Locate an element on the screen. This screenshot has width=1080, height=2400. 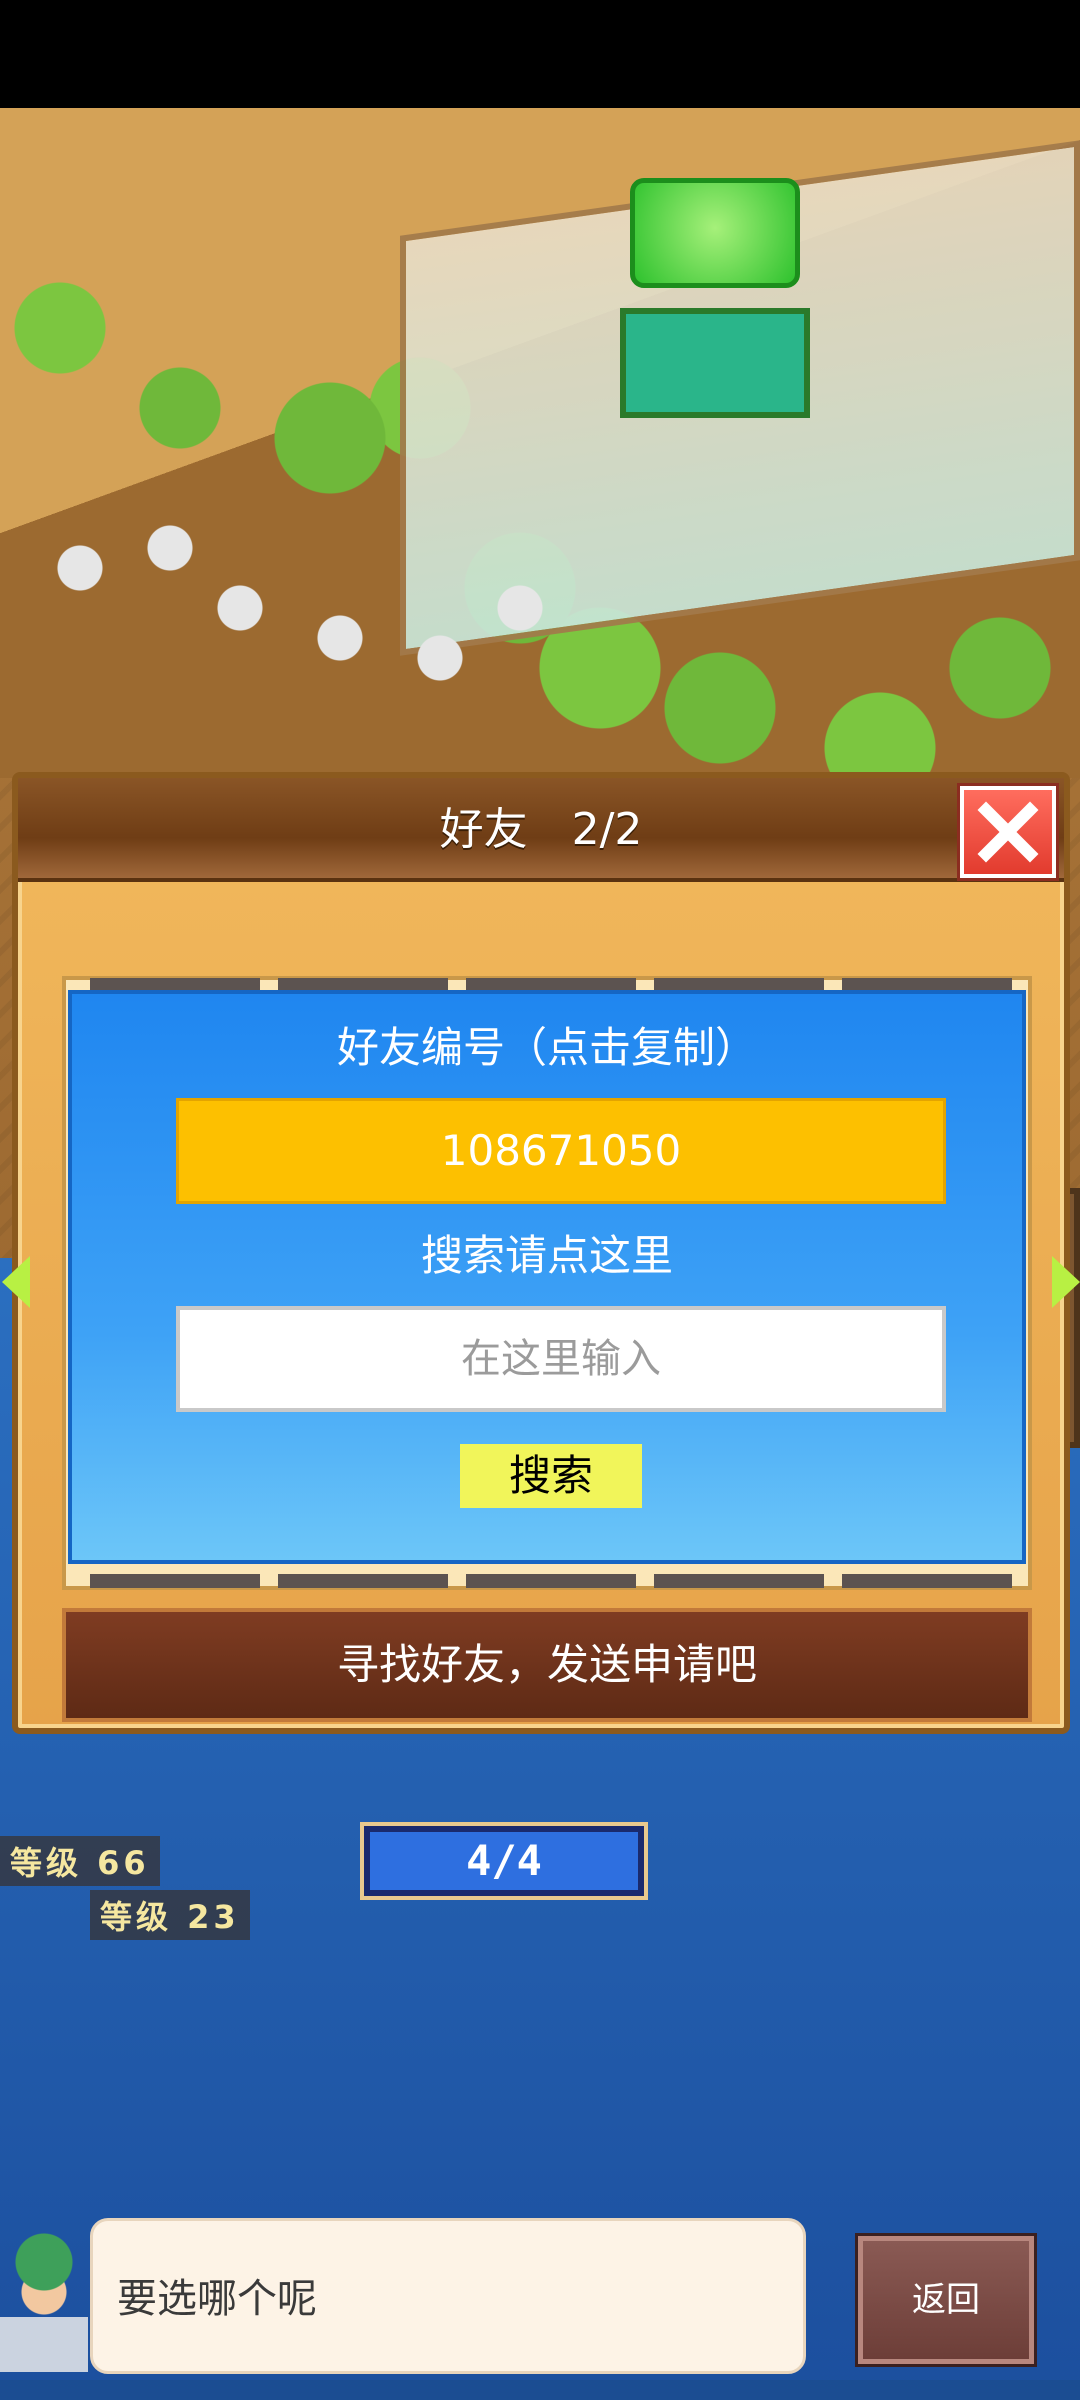
level-tag-2: 等级 23 is located at coordinates (170, 1915).